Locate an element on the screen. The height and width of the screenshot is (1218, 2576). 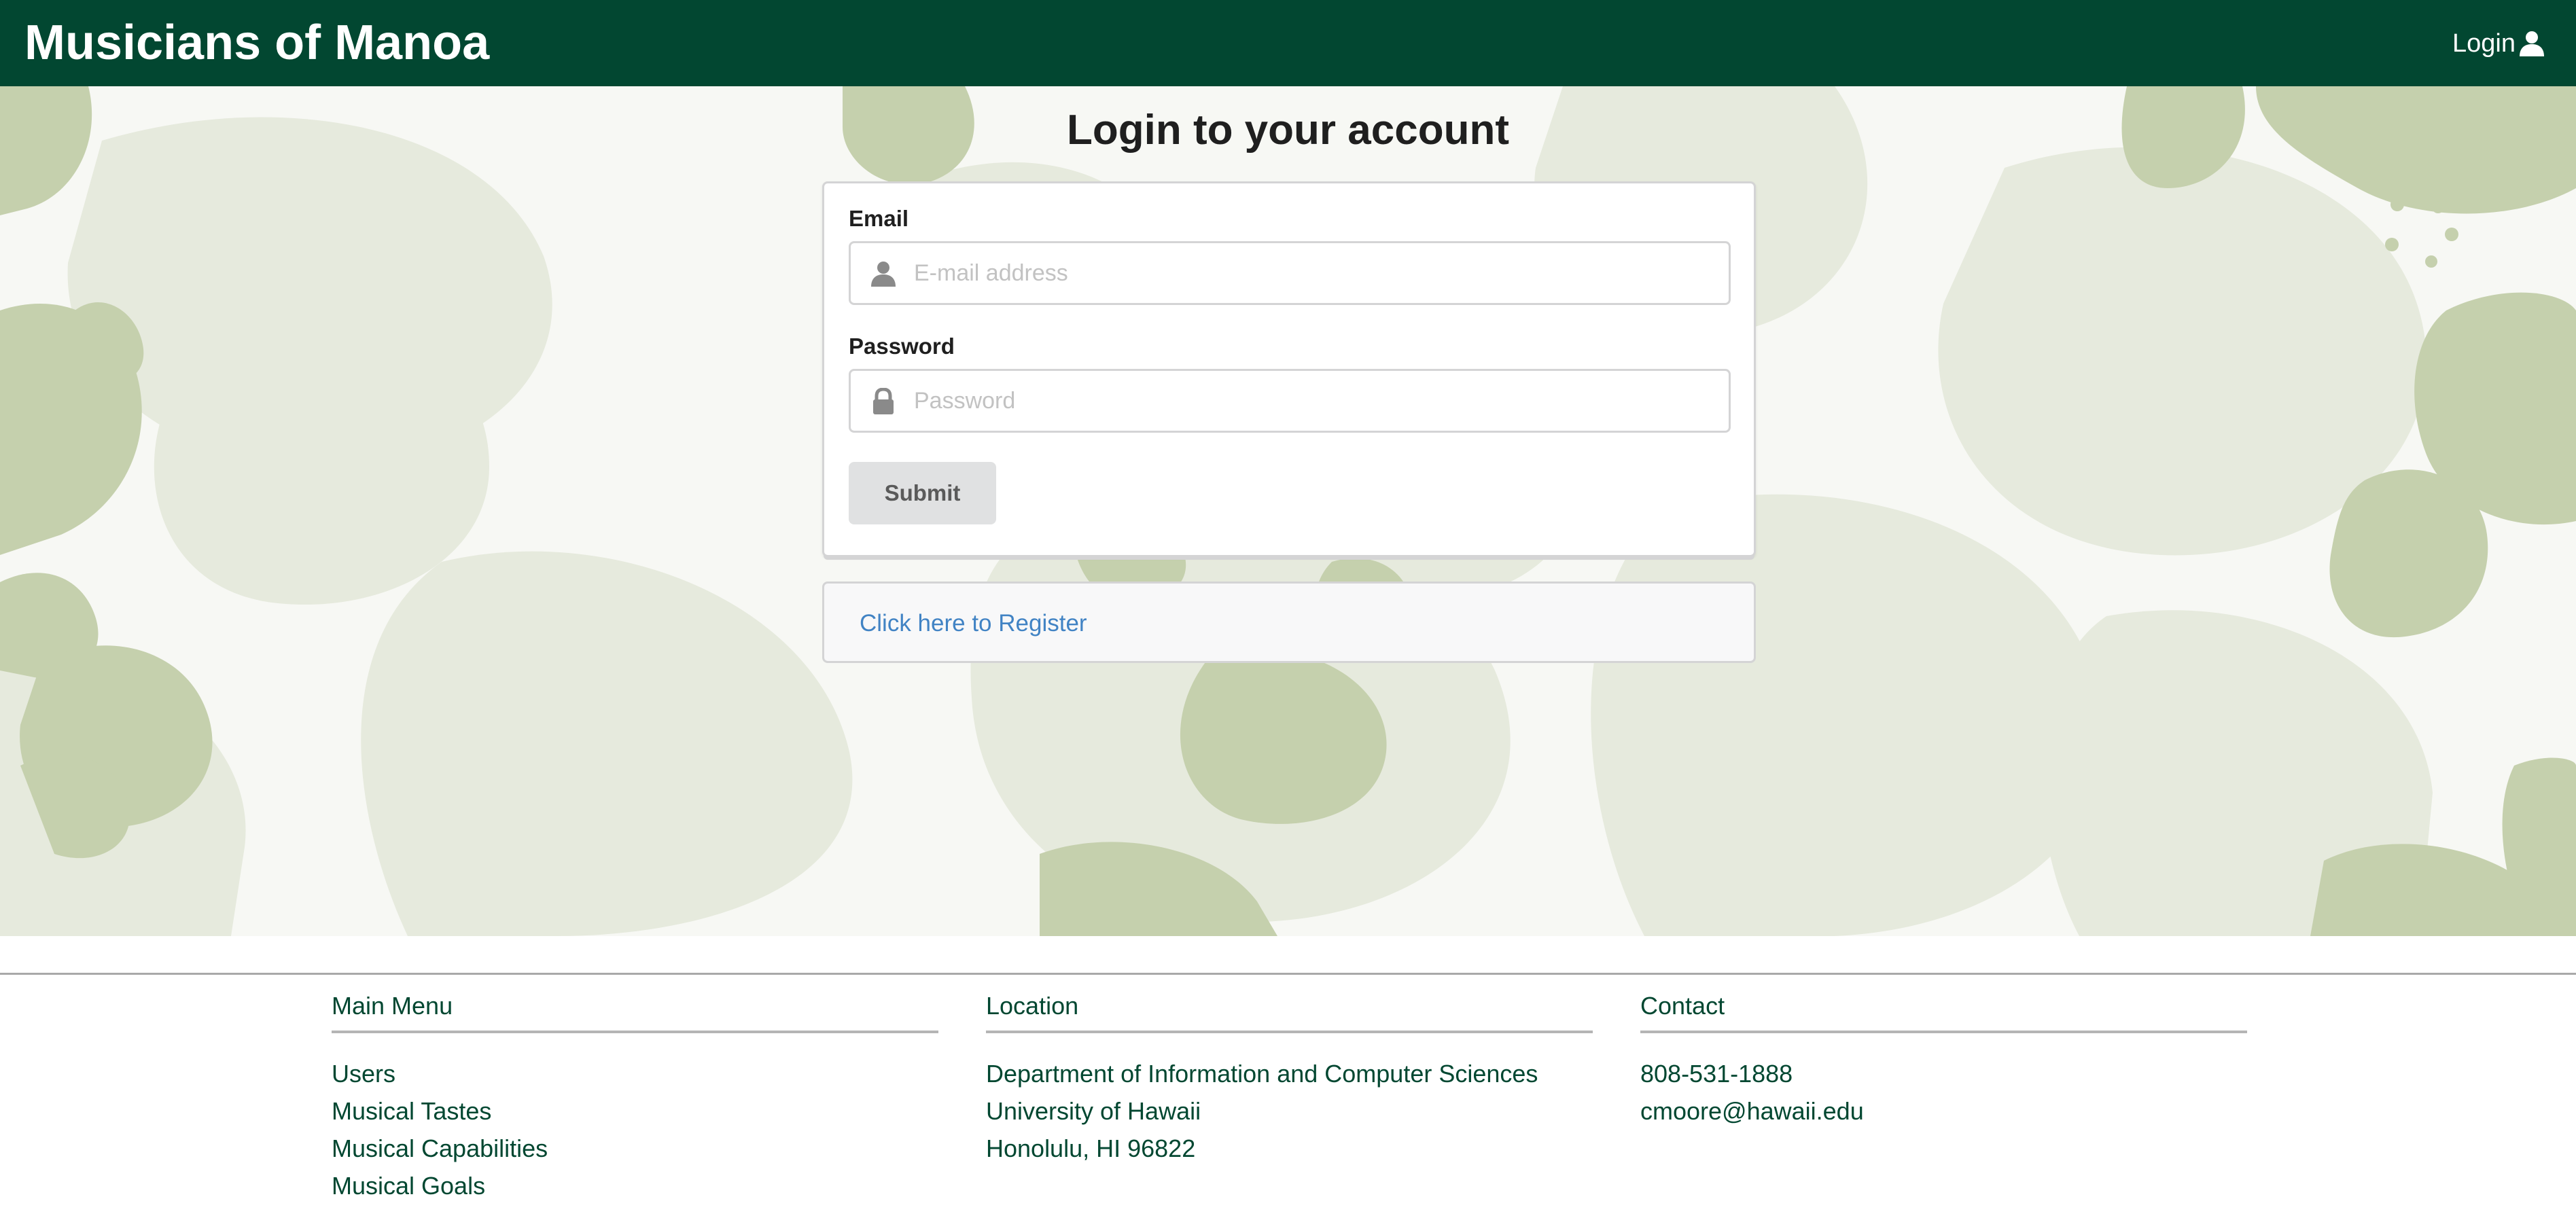
lock-icon is located at coordinates (883, 401).